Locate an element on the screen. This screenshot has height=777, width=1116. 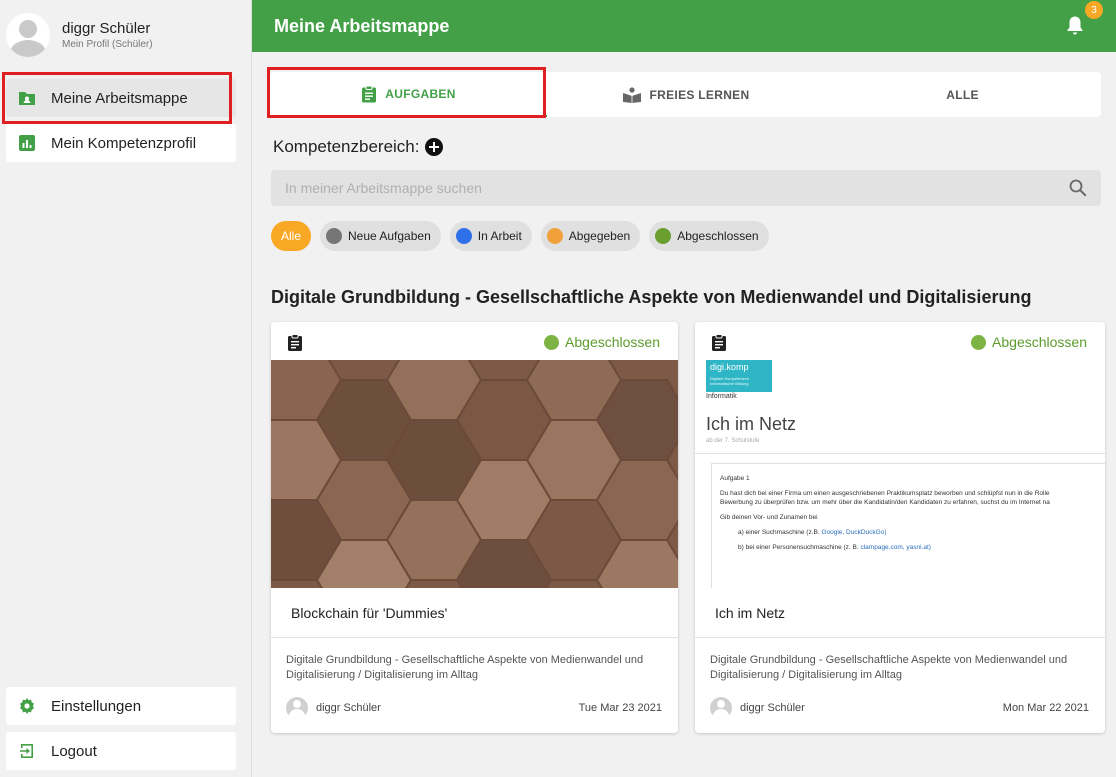
add-circle-icon is located at coordinates (434, 147).